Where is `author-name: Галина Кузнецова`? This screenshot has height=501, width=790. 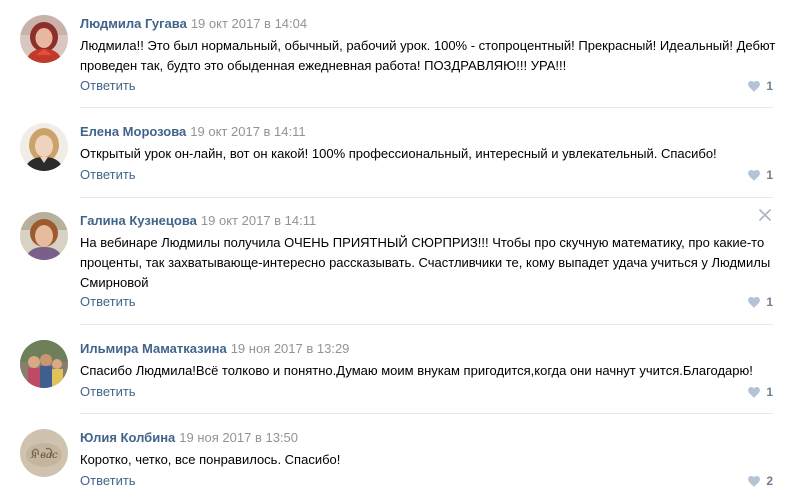
author-name: Галина Кузнецова is located at coordinates (138, 220).